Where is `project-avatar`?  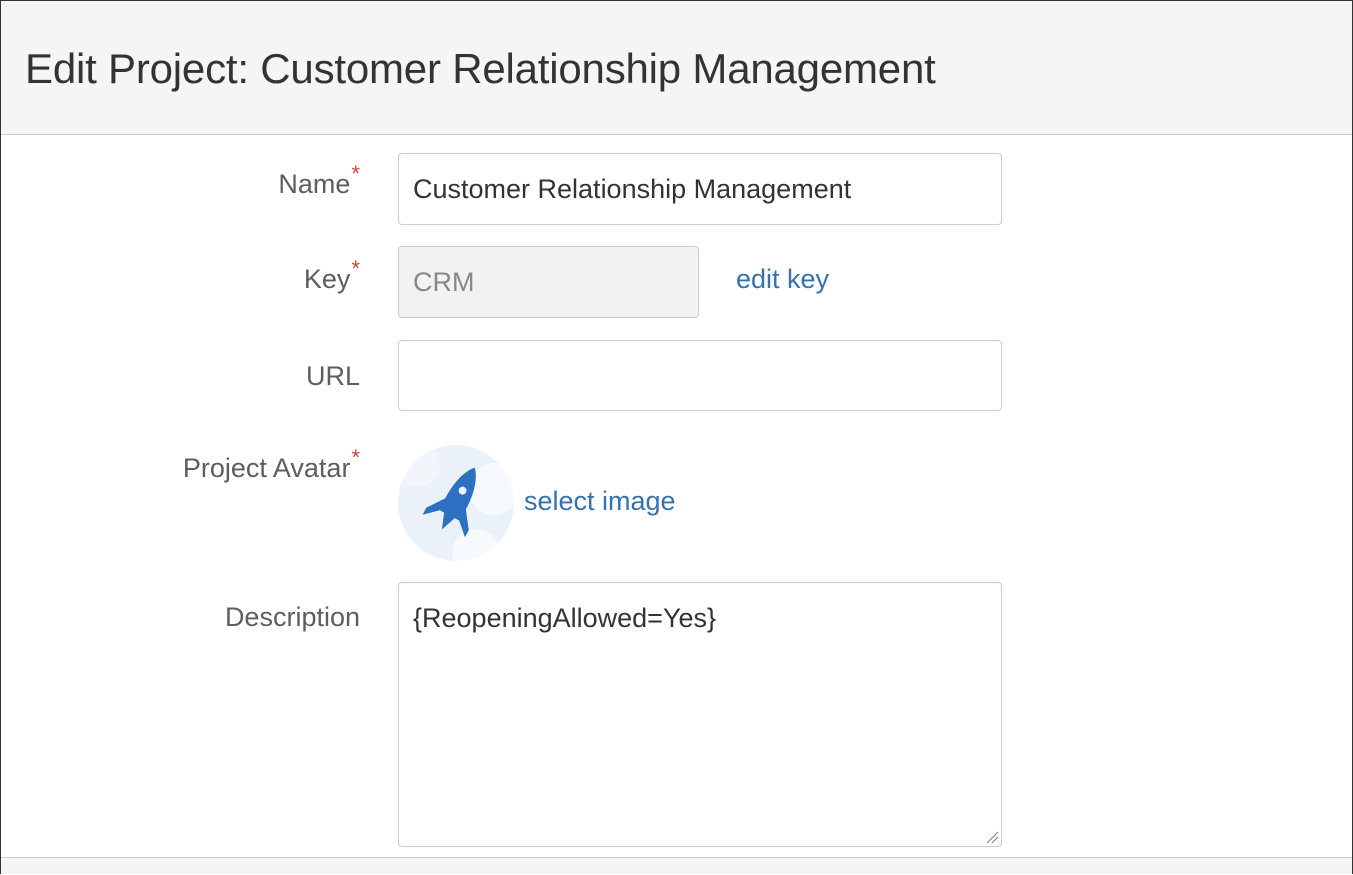 project-avatar is located at coordinates (456, 503).